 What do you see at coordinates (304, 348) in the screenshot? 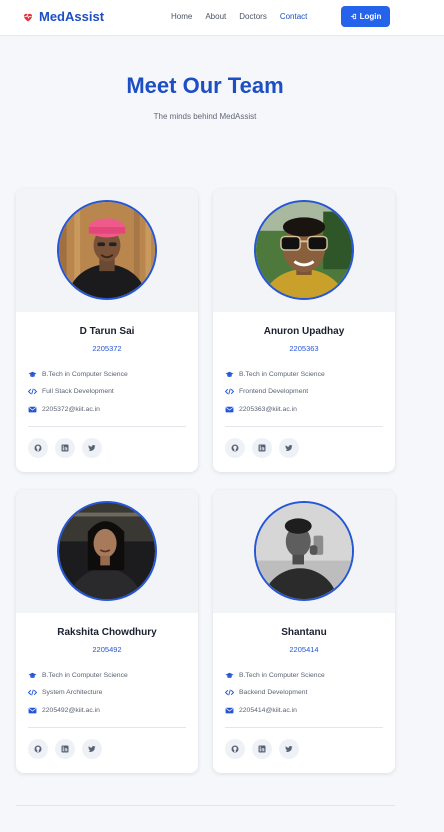
I see `member-id: 2205363` at bounding box center [304, 348].